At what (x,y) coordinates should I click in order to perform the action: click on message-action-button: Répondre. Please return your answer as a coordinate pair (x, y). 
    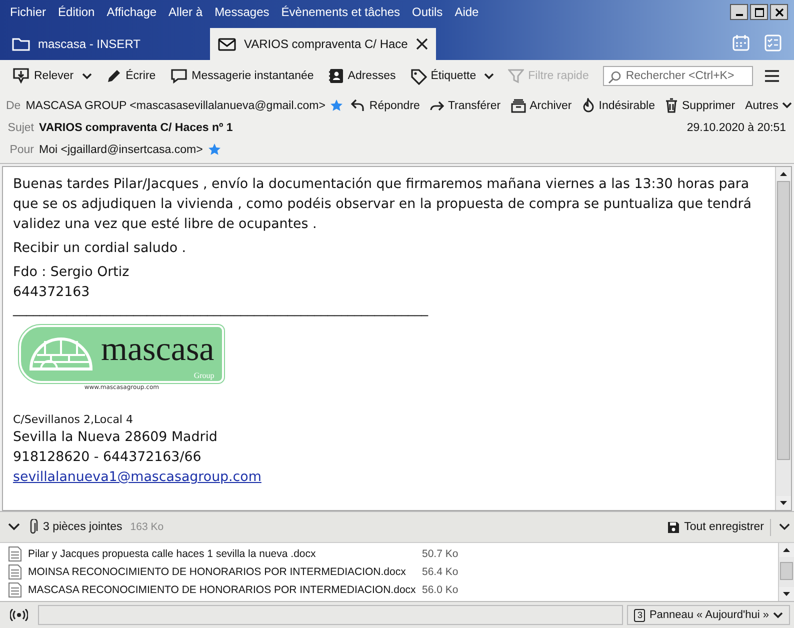
    Looking at the image, I should click on (385, 105).